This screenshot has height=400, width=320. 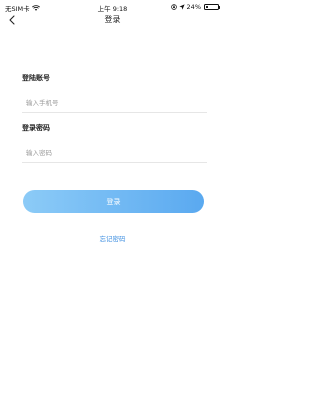 I want to click on page-title: 登录, so click(x=112, y=19).